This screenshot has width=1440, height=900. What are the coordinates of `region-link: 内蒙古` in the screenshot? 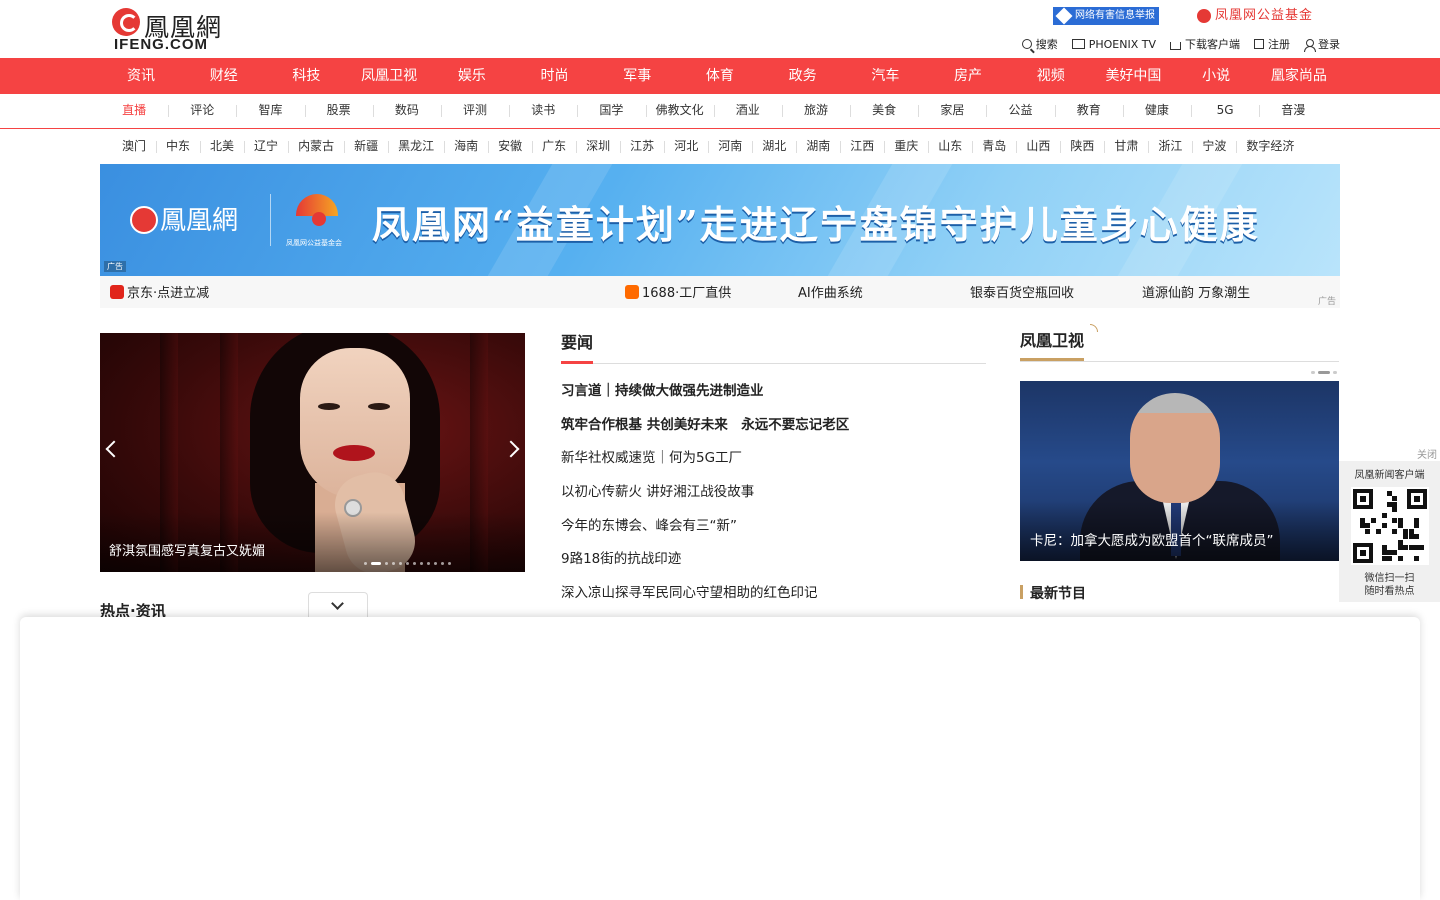 It's located at (316, 146).